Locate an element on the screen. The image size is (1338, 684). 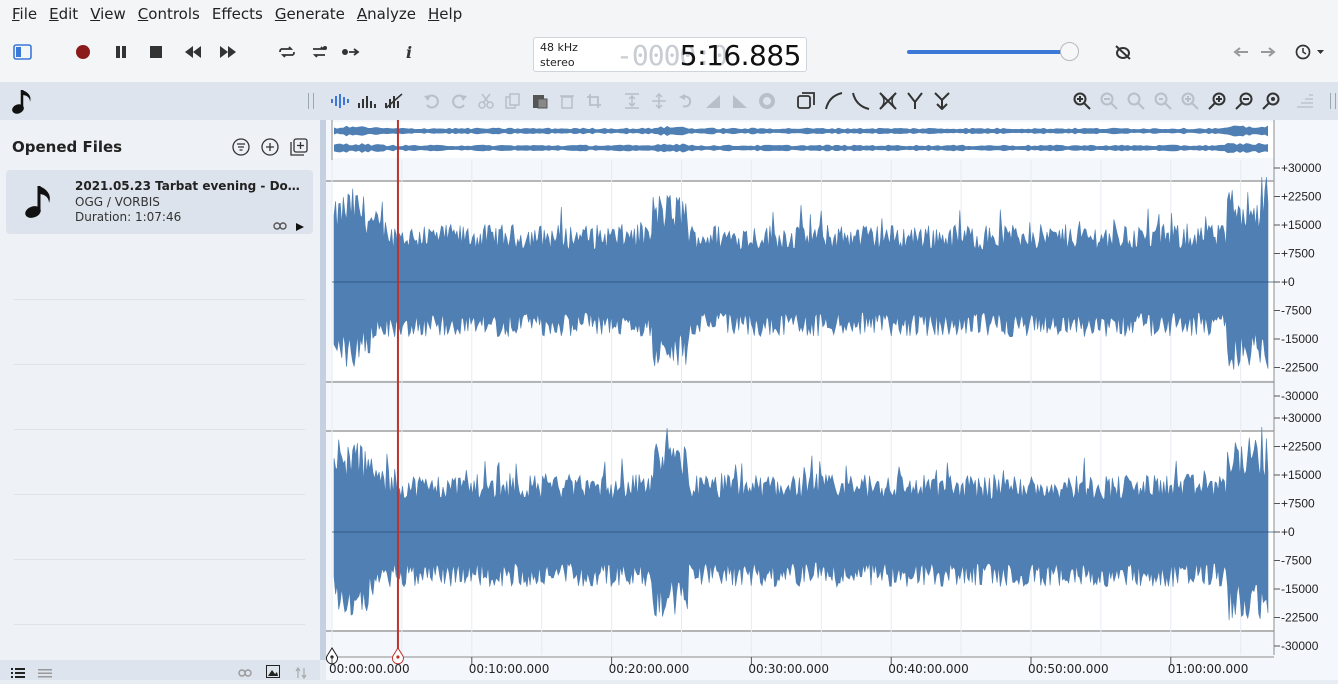
center-icon is located at coordinates (659, 101).